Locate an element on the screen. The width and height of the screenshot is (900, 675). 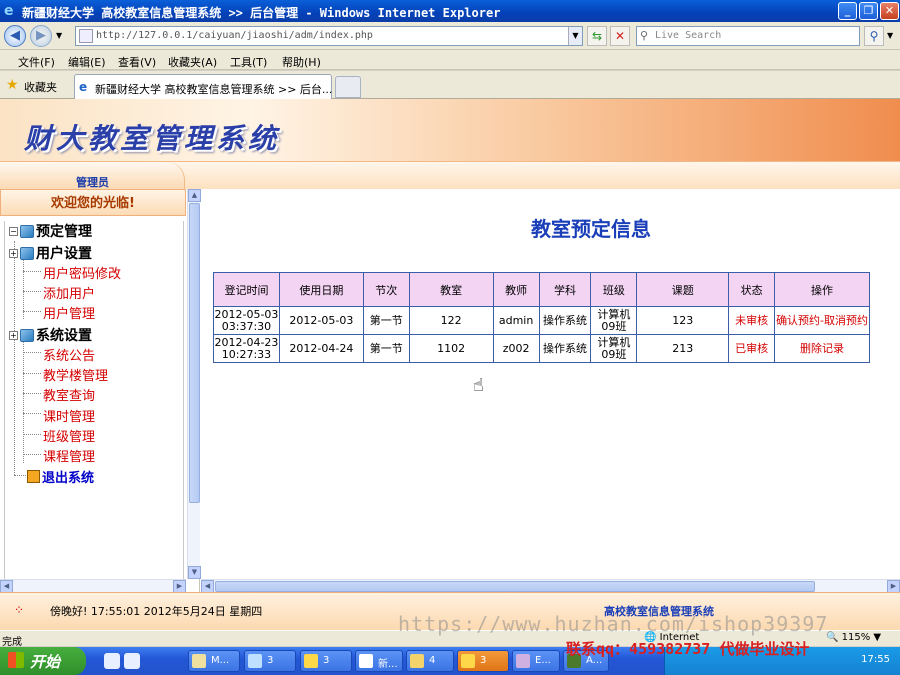
watermark-contact: 联系qq：459382737 代做毕业设计 is located at coordinates (688, 649).